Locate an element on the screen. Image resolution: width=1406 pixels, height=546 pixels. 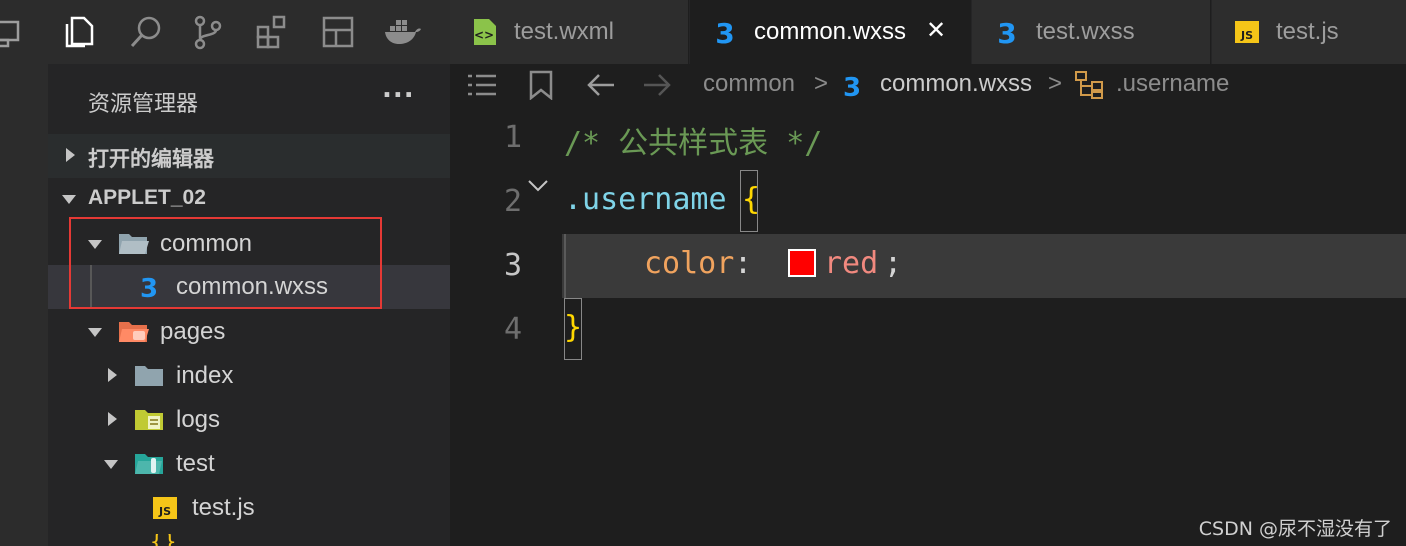
wxml-file-icon: <> is located at coordinates (485, 32).